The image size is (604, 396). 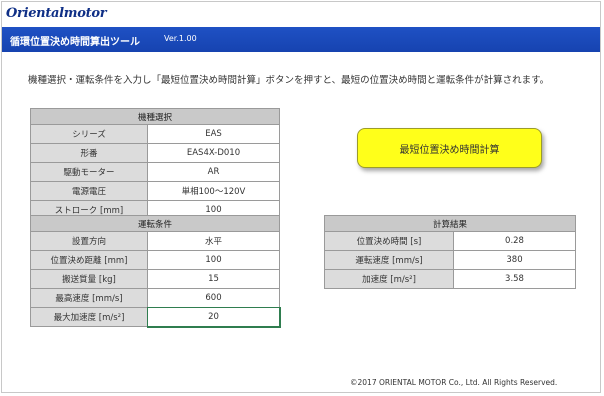 I want to click on voltage-select: 単相100～120V, so click(x=213, y=191).